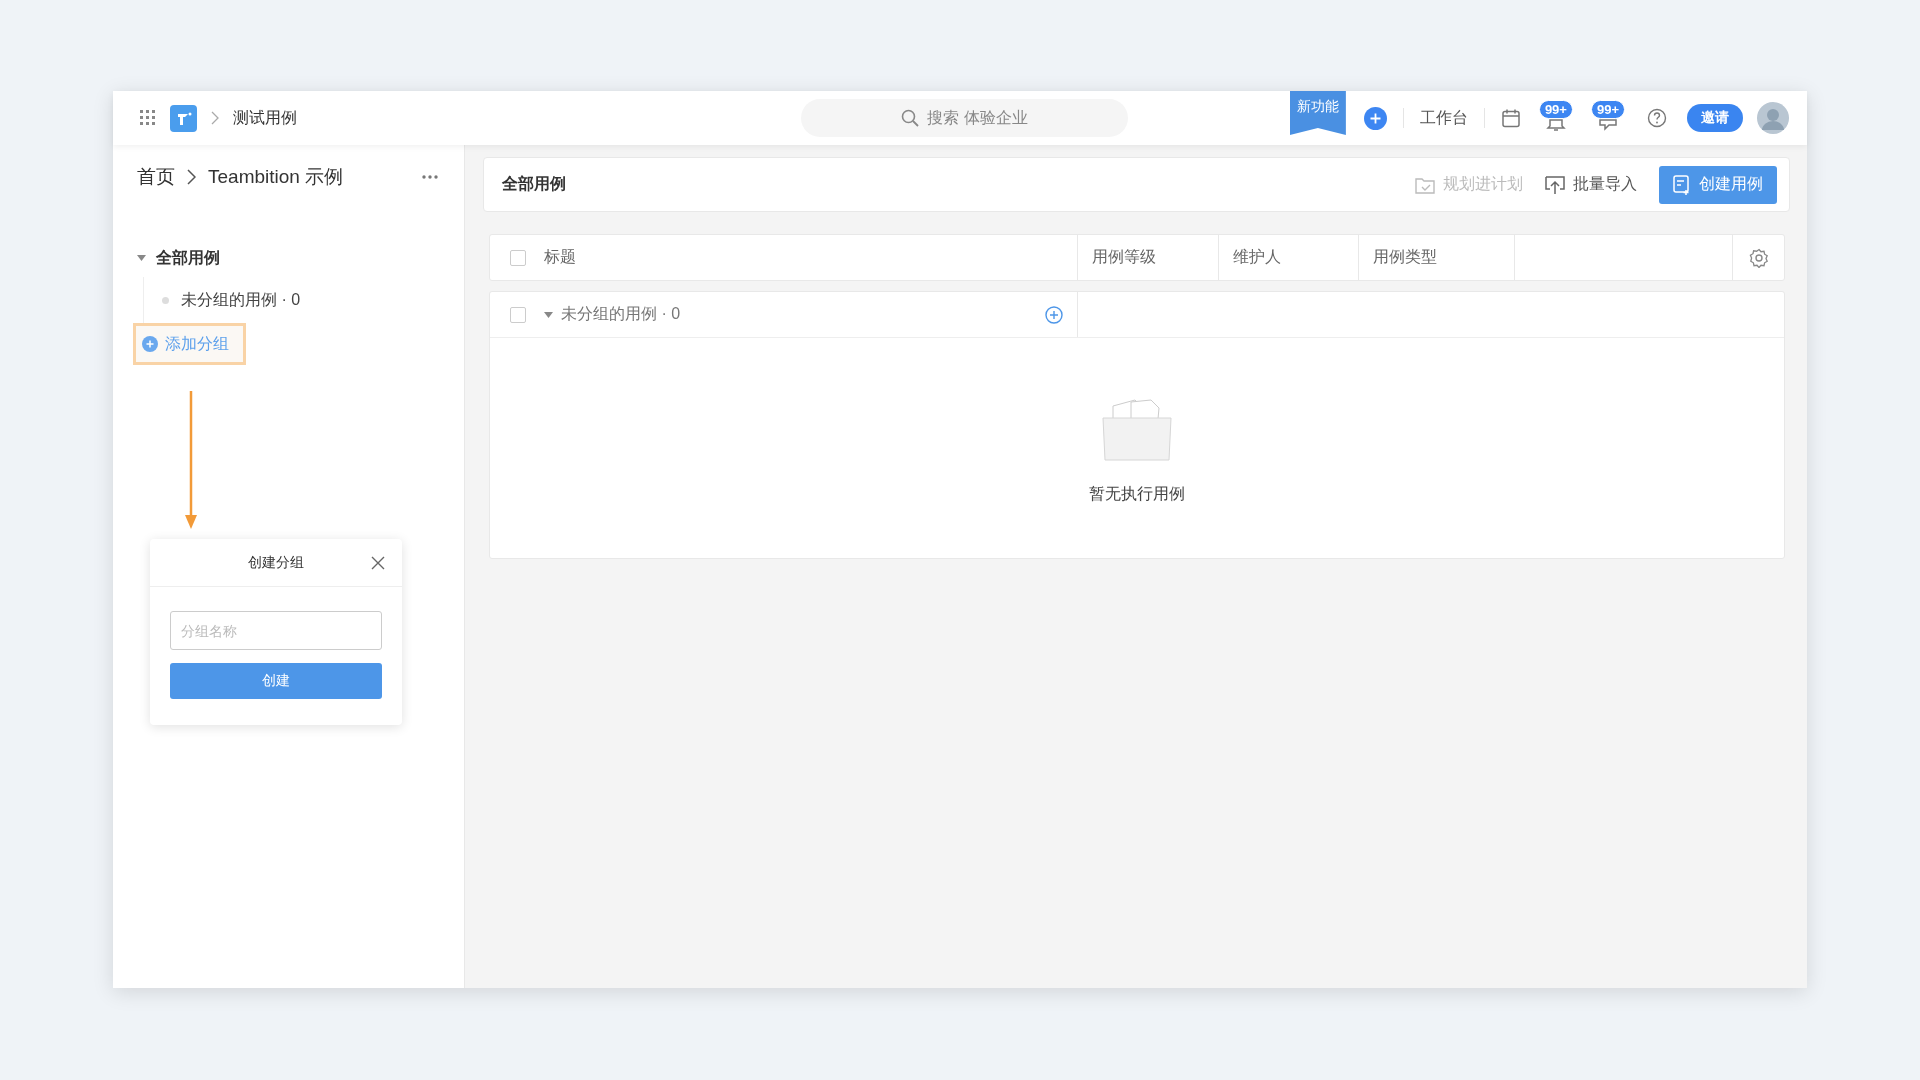 Image resolution: width=1920 pixels, height=1080 pixels. I want to click on group-name-field: 分组名称, so click(276, 630).